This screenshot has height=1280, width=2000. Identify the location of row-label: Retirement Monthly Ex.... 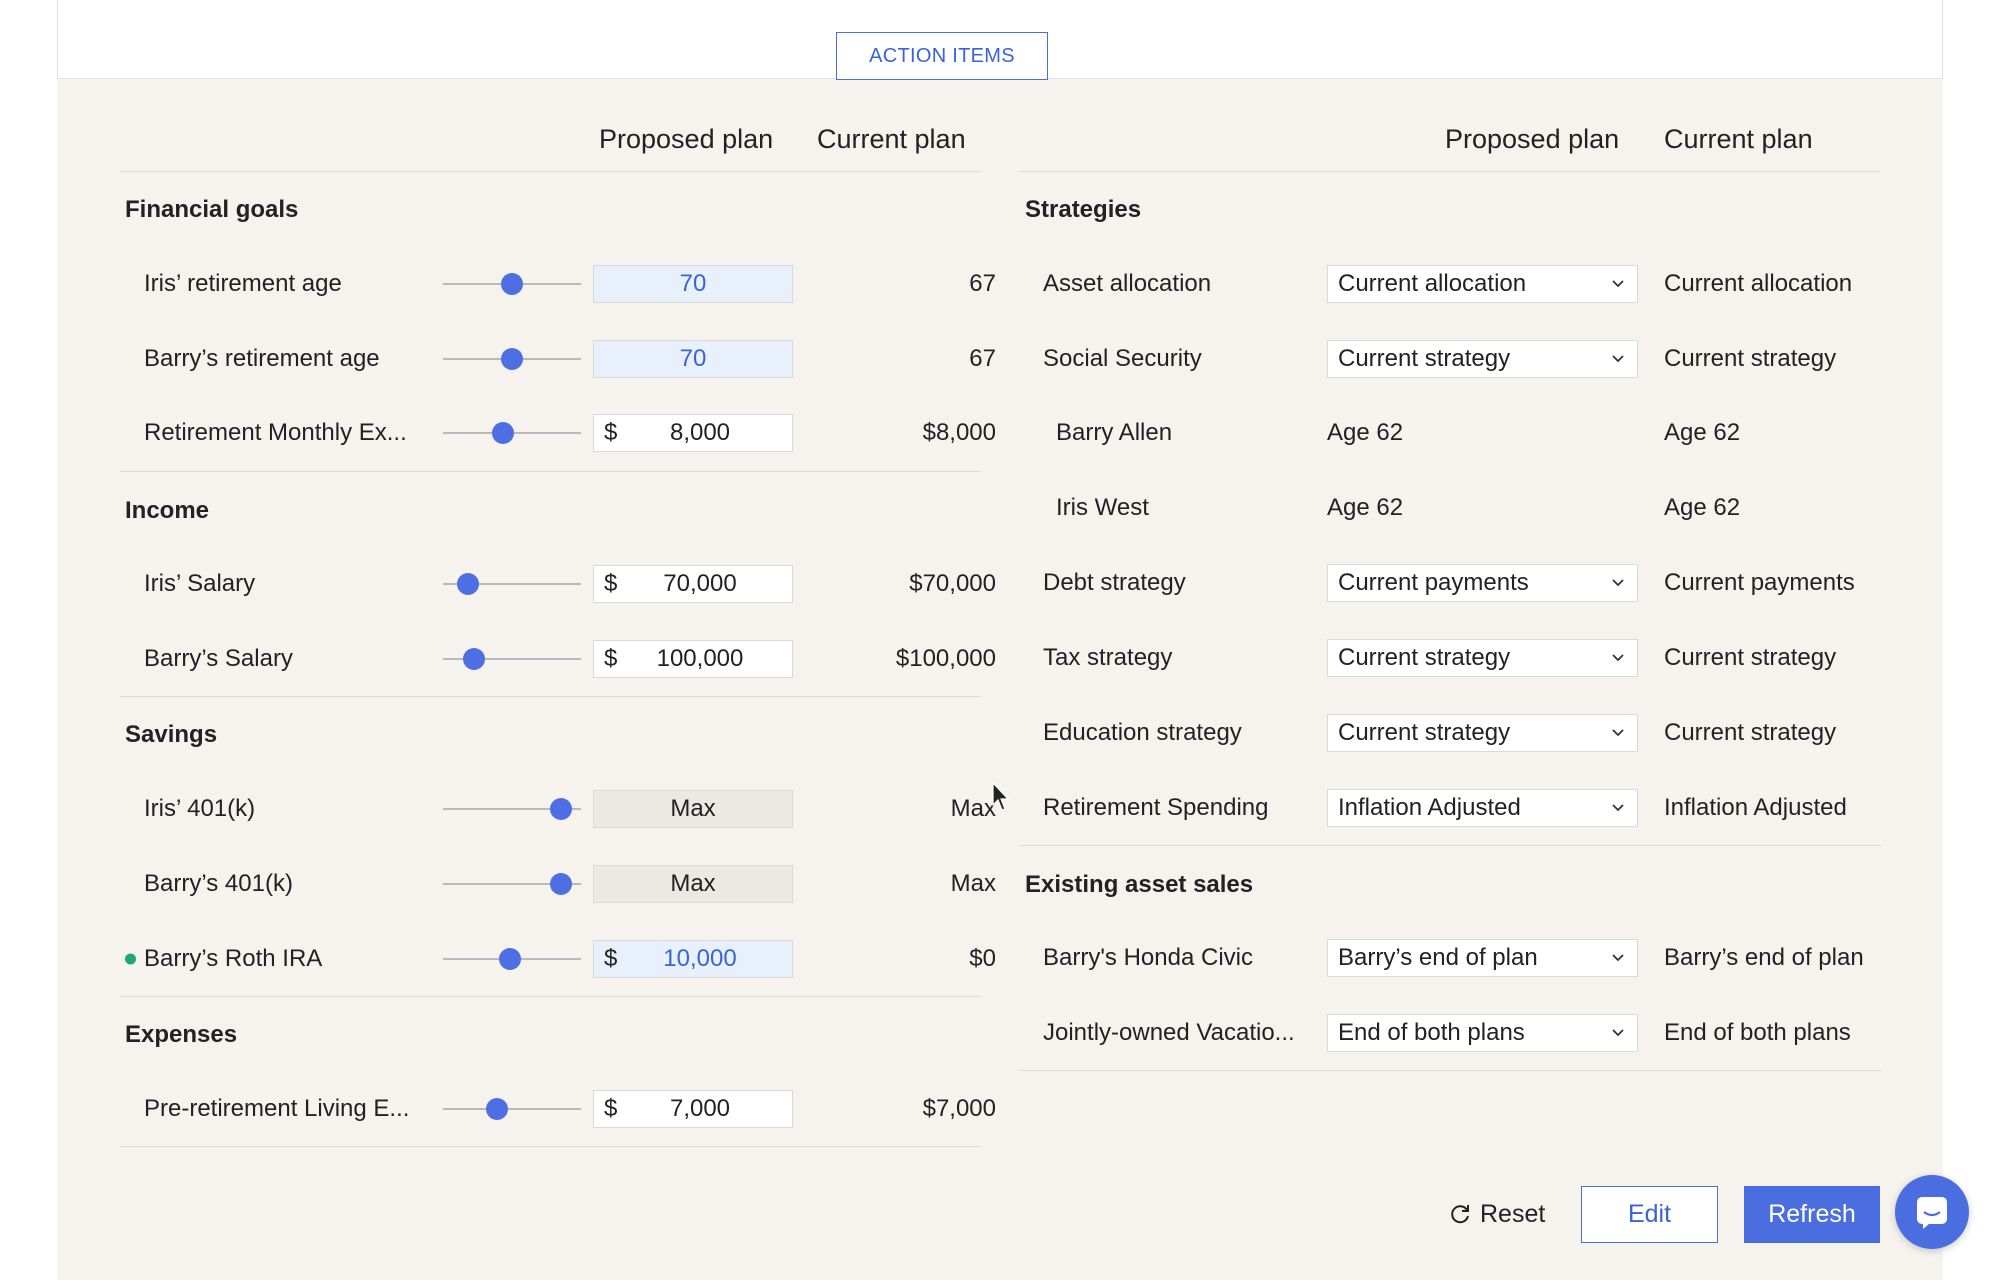
(275, 432).